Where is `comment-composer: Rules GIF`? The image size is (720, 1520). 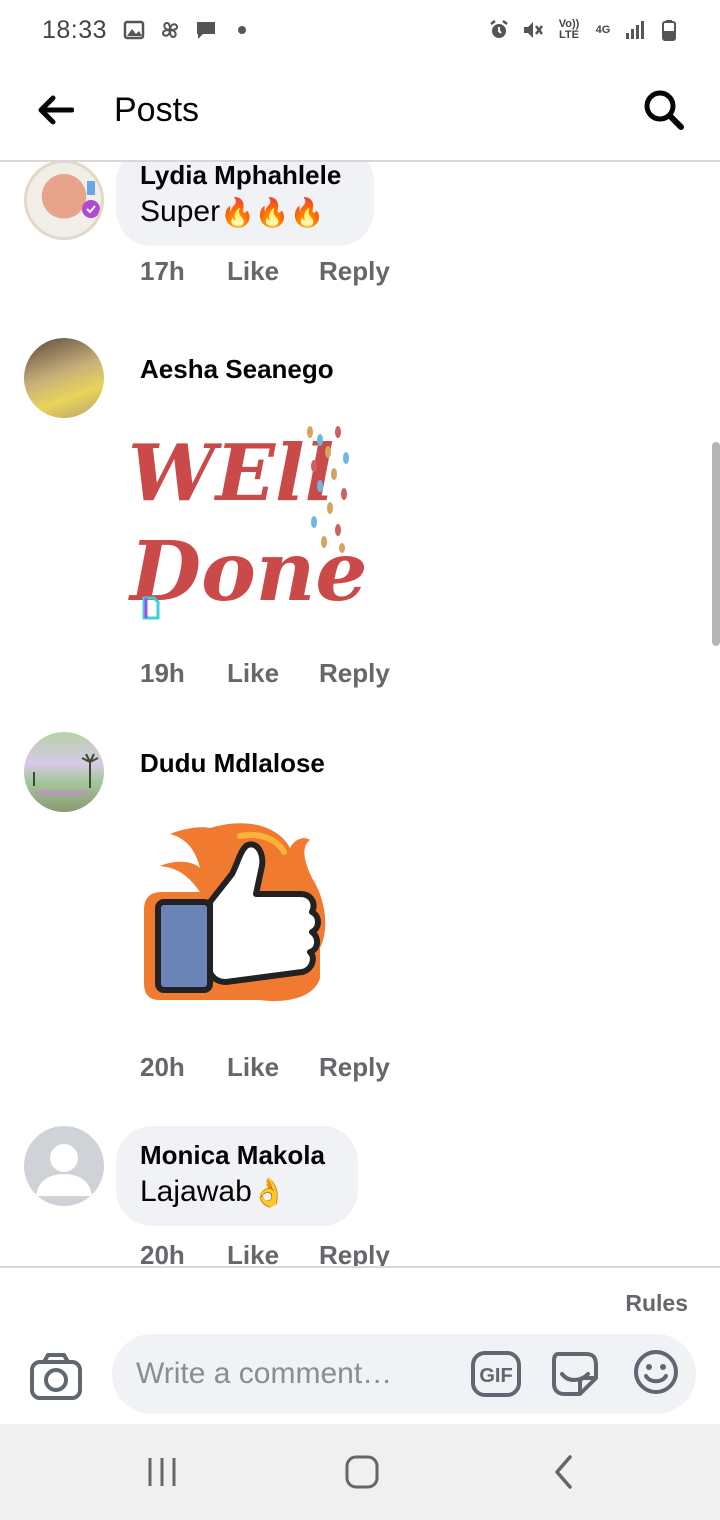 comment-composer: Rules GIF is located at coordinates (360, 1345).